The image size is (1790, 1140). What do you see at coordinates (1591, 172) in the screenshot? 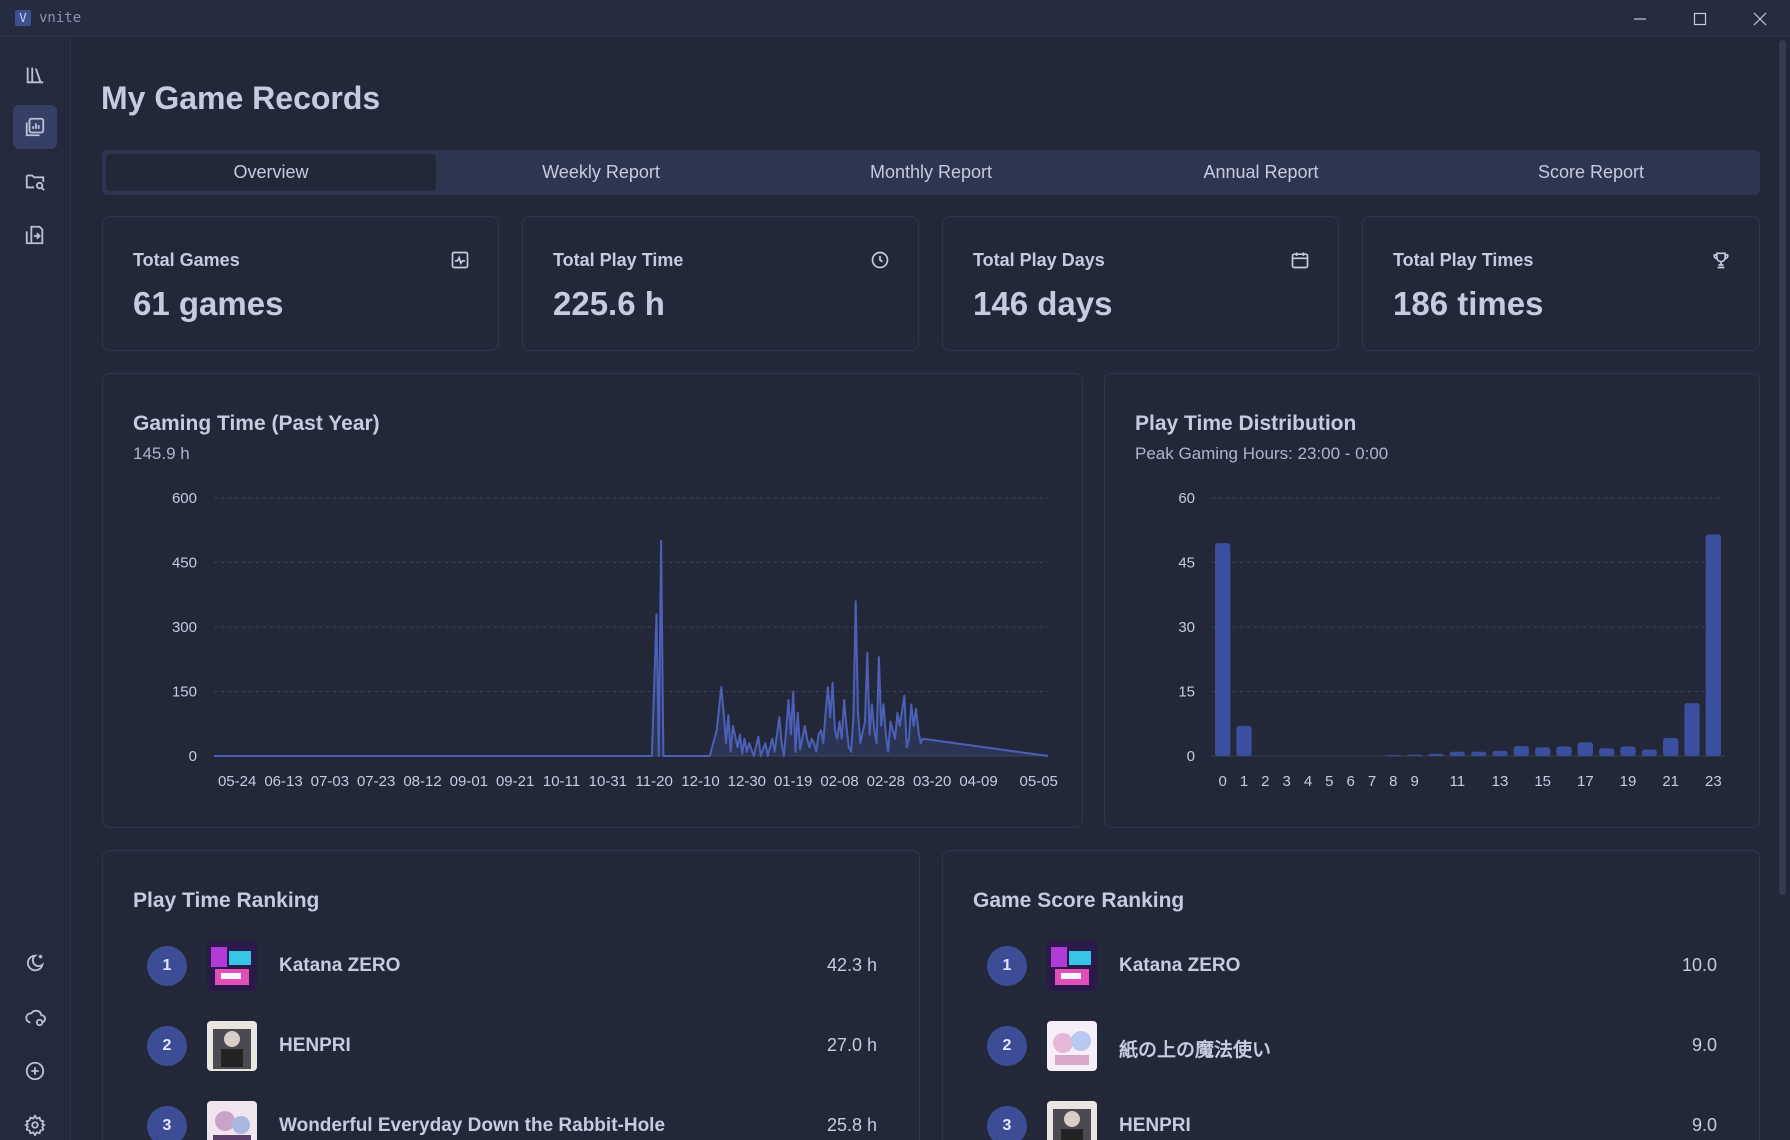
I see `tab-score-report: Score Report` at bounding box center [1591, 172].